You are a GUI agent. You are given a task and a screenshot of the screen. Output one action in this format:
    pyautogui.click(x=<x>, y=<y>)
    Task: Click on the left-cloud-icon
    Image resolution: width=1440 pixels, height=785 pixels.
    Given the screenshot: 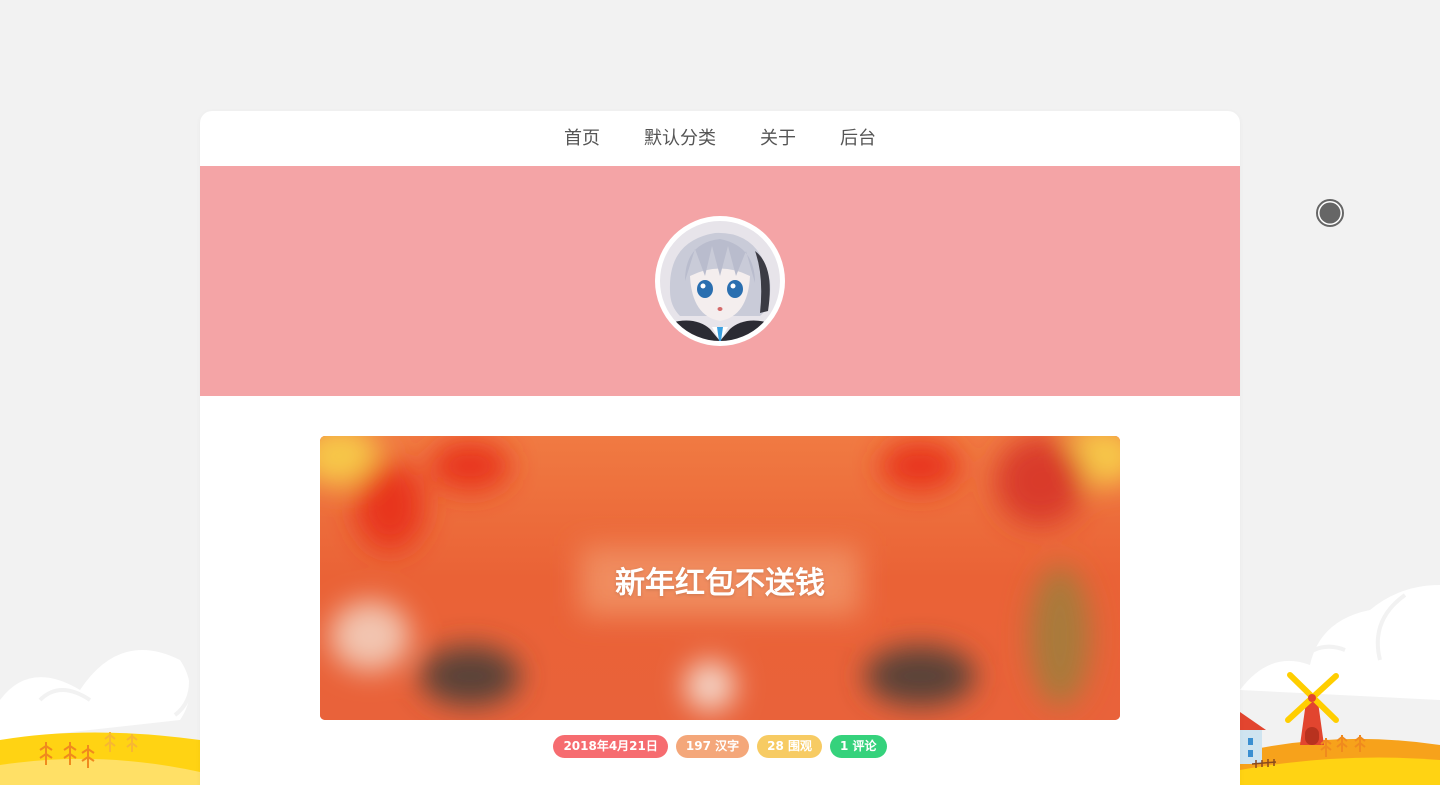 What is the action you would take?
    pyautogui.click(x=96, y=688)
    